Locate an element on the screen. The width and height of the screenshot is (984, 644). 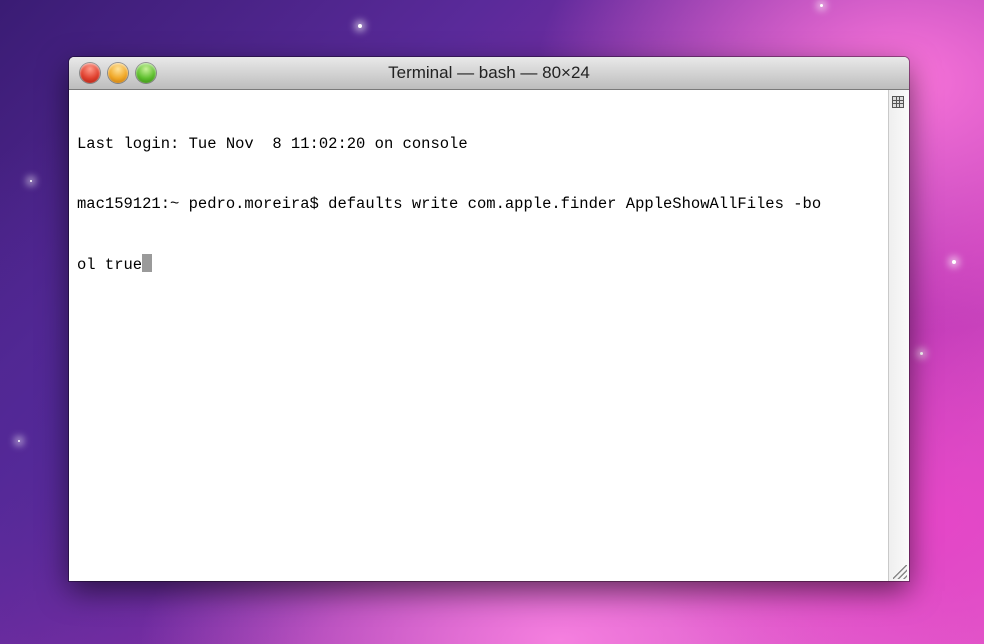
vertical-scrollbar is located at coordinates (898, 335).